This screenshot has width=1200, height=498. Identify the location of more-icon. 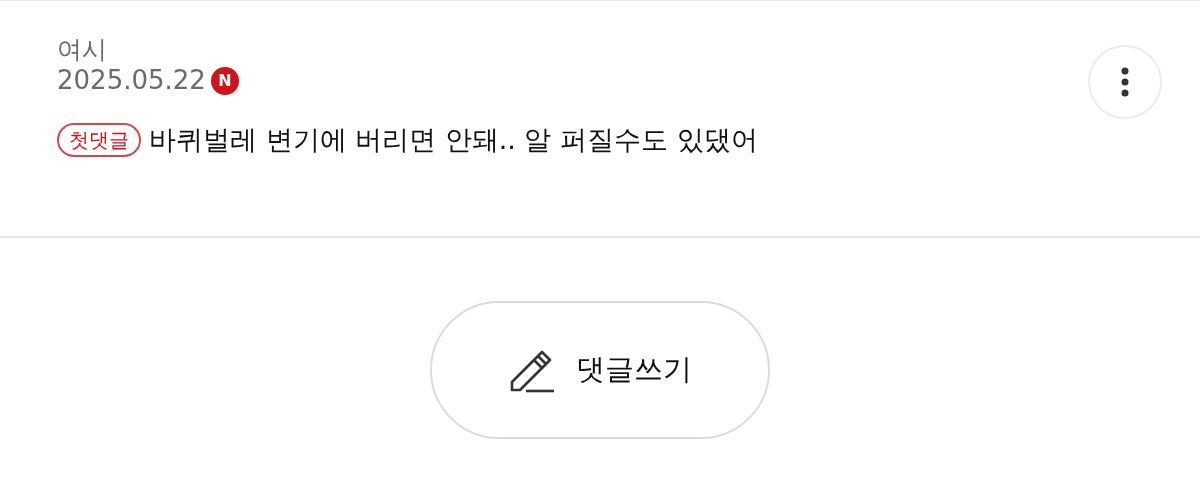
(1125, 82).